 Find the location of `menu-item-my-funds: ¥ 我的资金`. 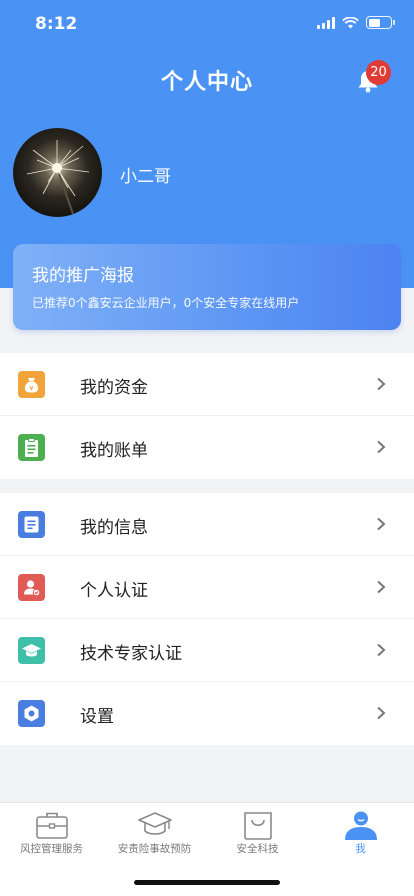

menu-item-my-funds: ¥ 我的资金 is located at coordinates (207, 384).